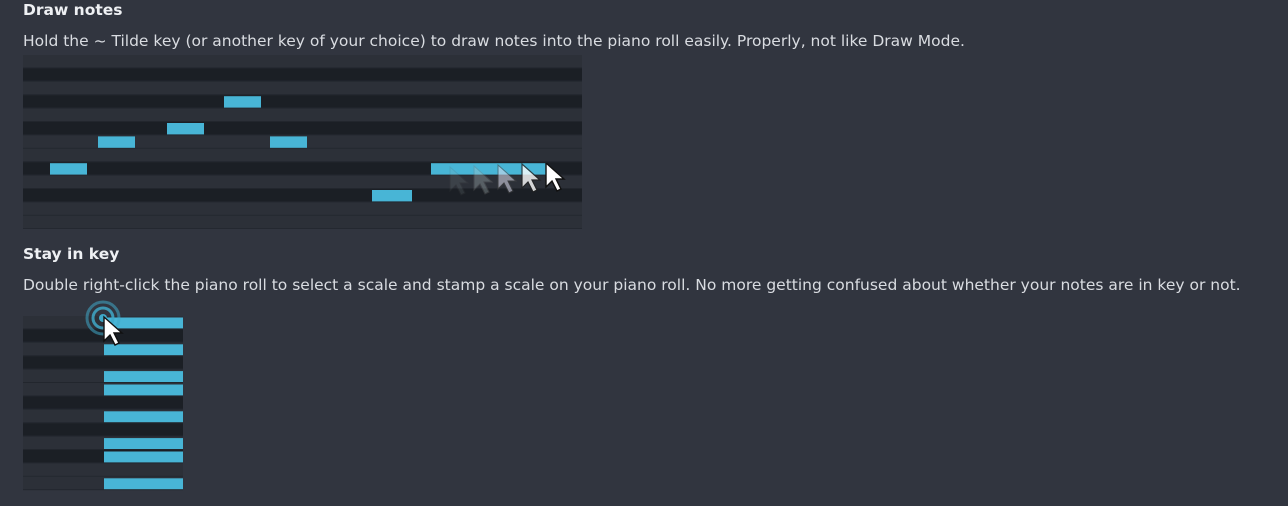  I want to click on stay-in-key-heading: Stay in key, so click(71, 254).